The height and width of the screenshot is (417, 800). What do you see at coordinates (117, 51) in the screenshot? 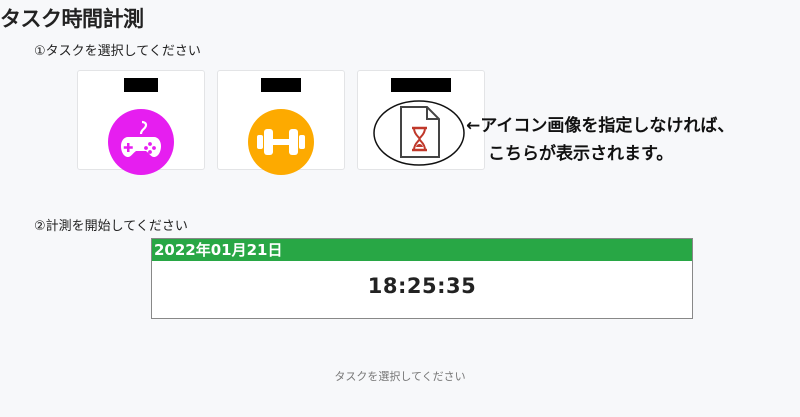
I see `step1-instruction: ①タスクを選択してください` at bounding box center [117, 51].